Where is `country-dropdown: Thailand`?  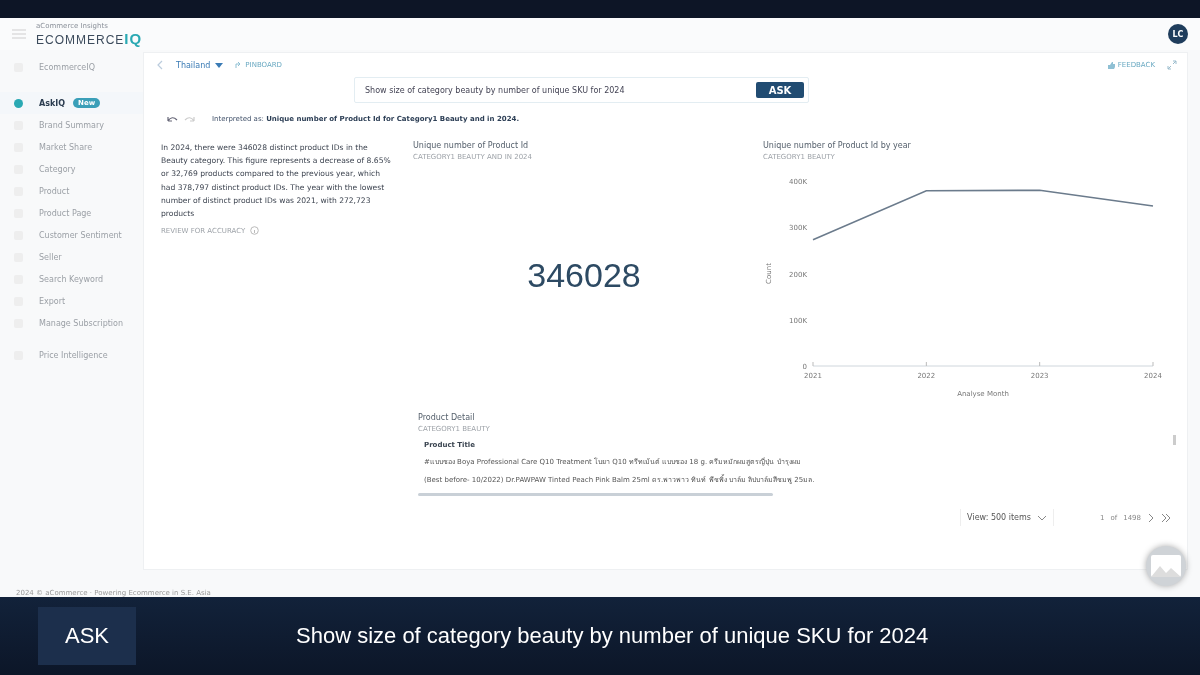 country-dropdown: Thailand is located at coordinates (200, 65).